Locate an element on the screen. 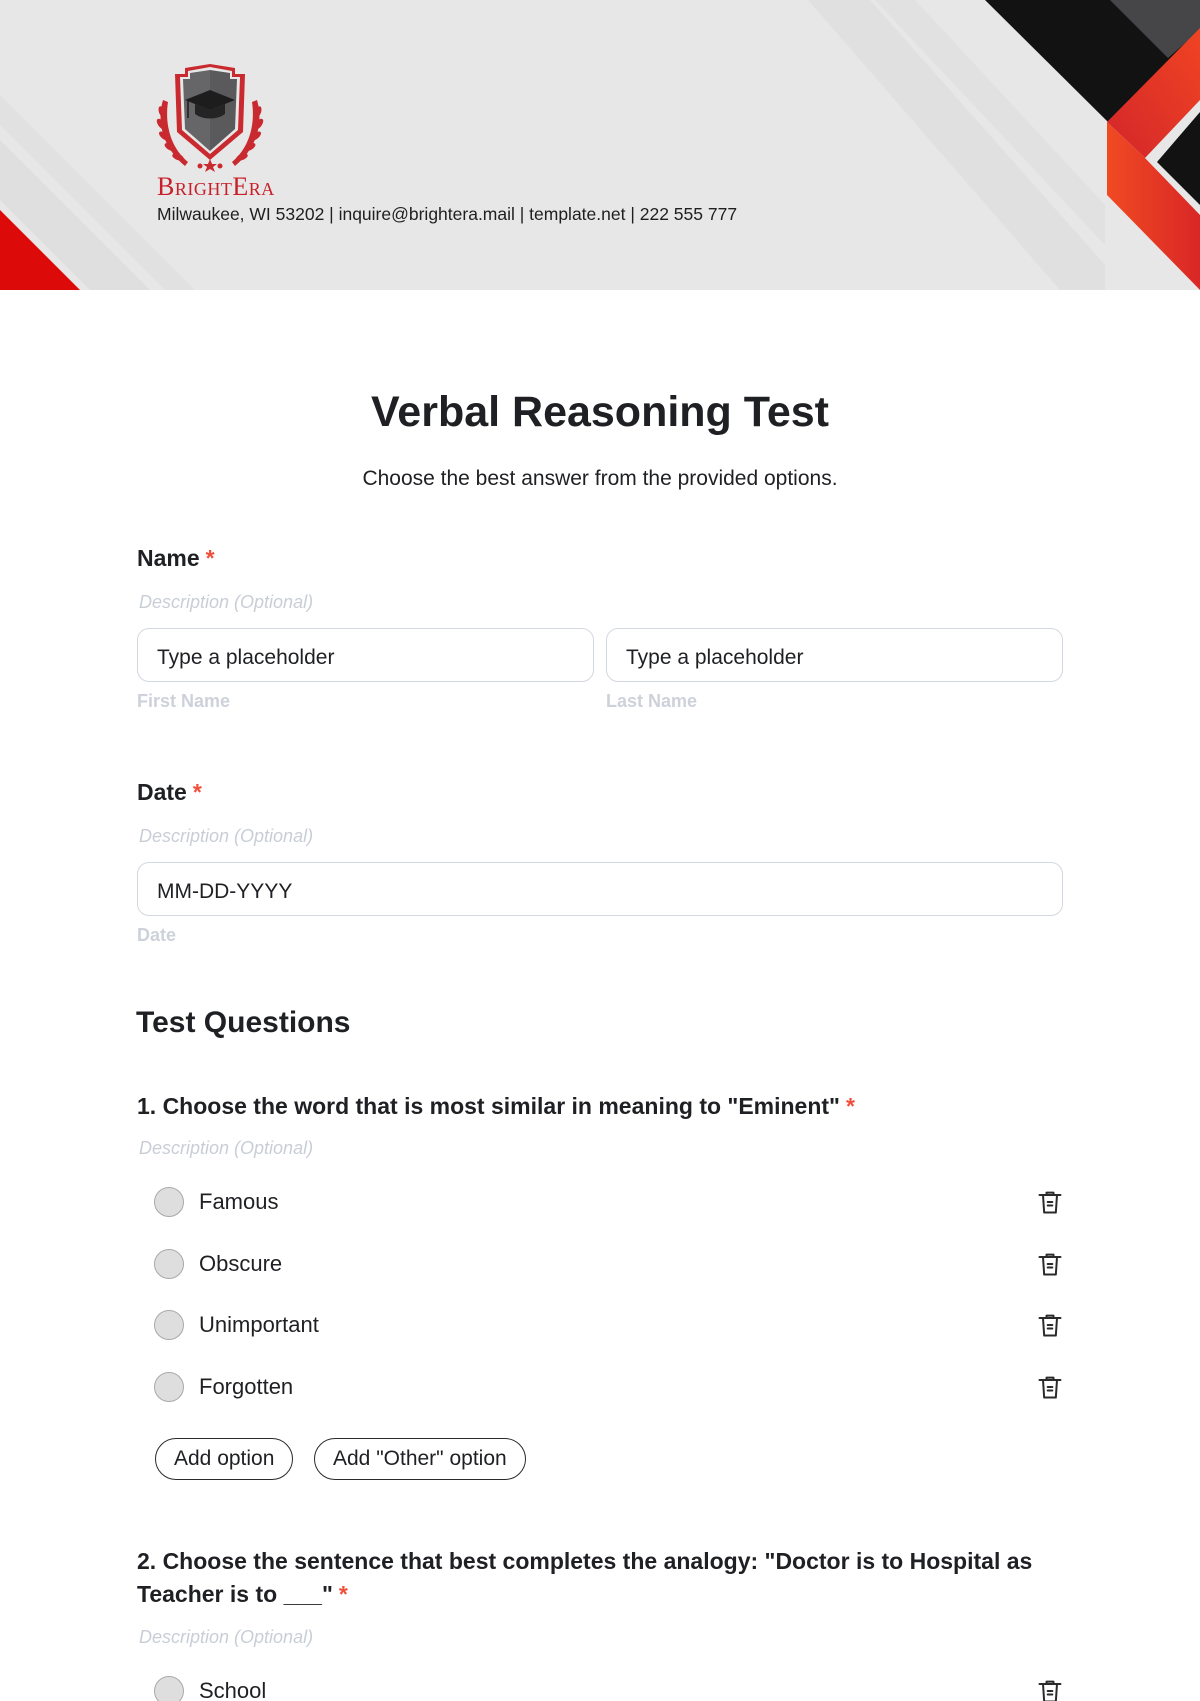  add-option-button: Add option is located at coordinates (224, 1459).